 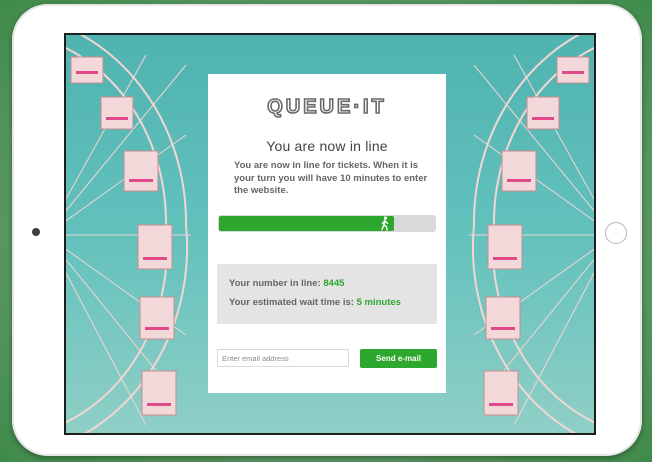 What do you see at coordinates (36, 232) in the screenshot?
I see `front-camera-icon` at bounding box center [36, 232].